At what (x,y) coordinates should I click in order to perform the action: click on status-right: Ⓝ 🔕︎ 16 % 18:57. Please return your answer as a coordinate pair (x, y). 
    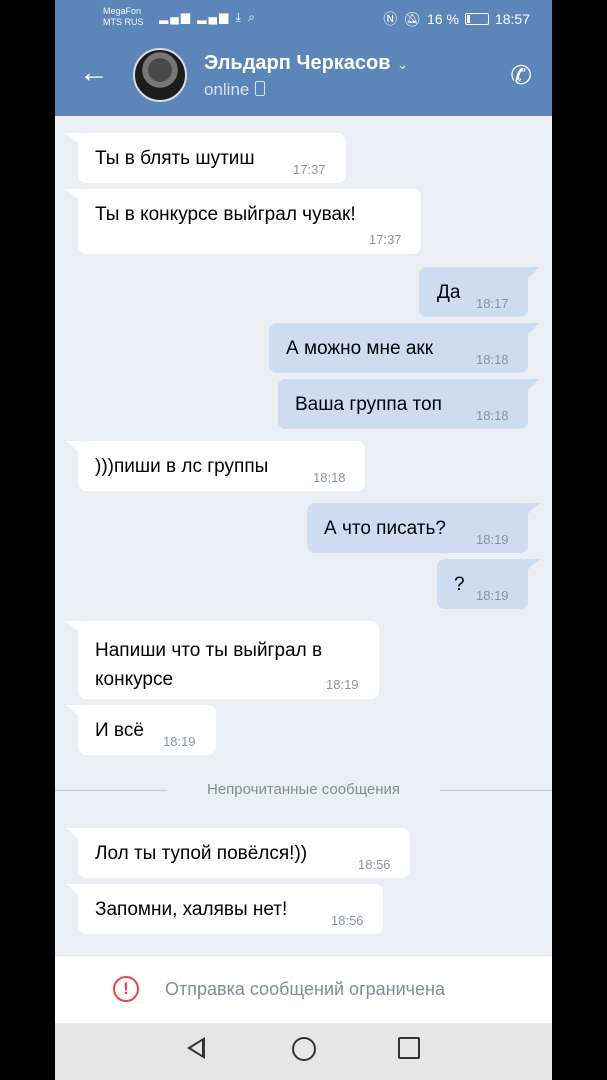
    Looking at the image, I should click on (456, 19).